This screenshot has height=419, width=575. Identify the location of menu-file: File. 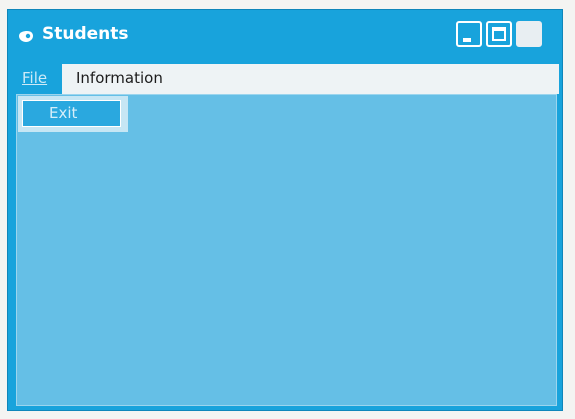
(38, 79).